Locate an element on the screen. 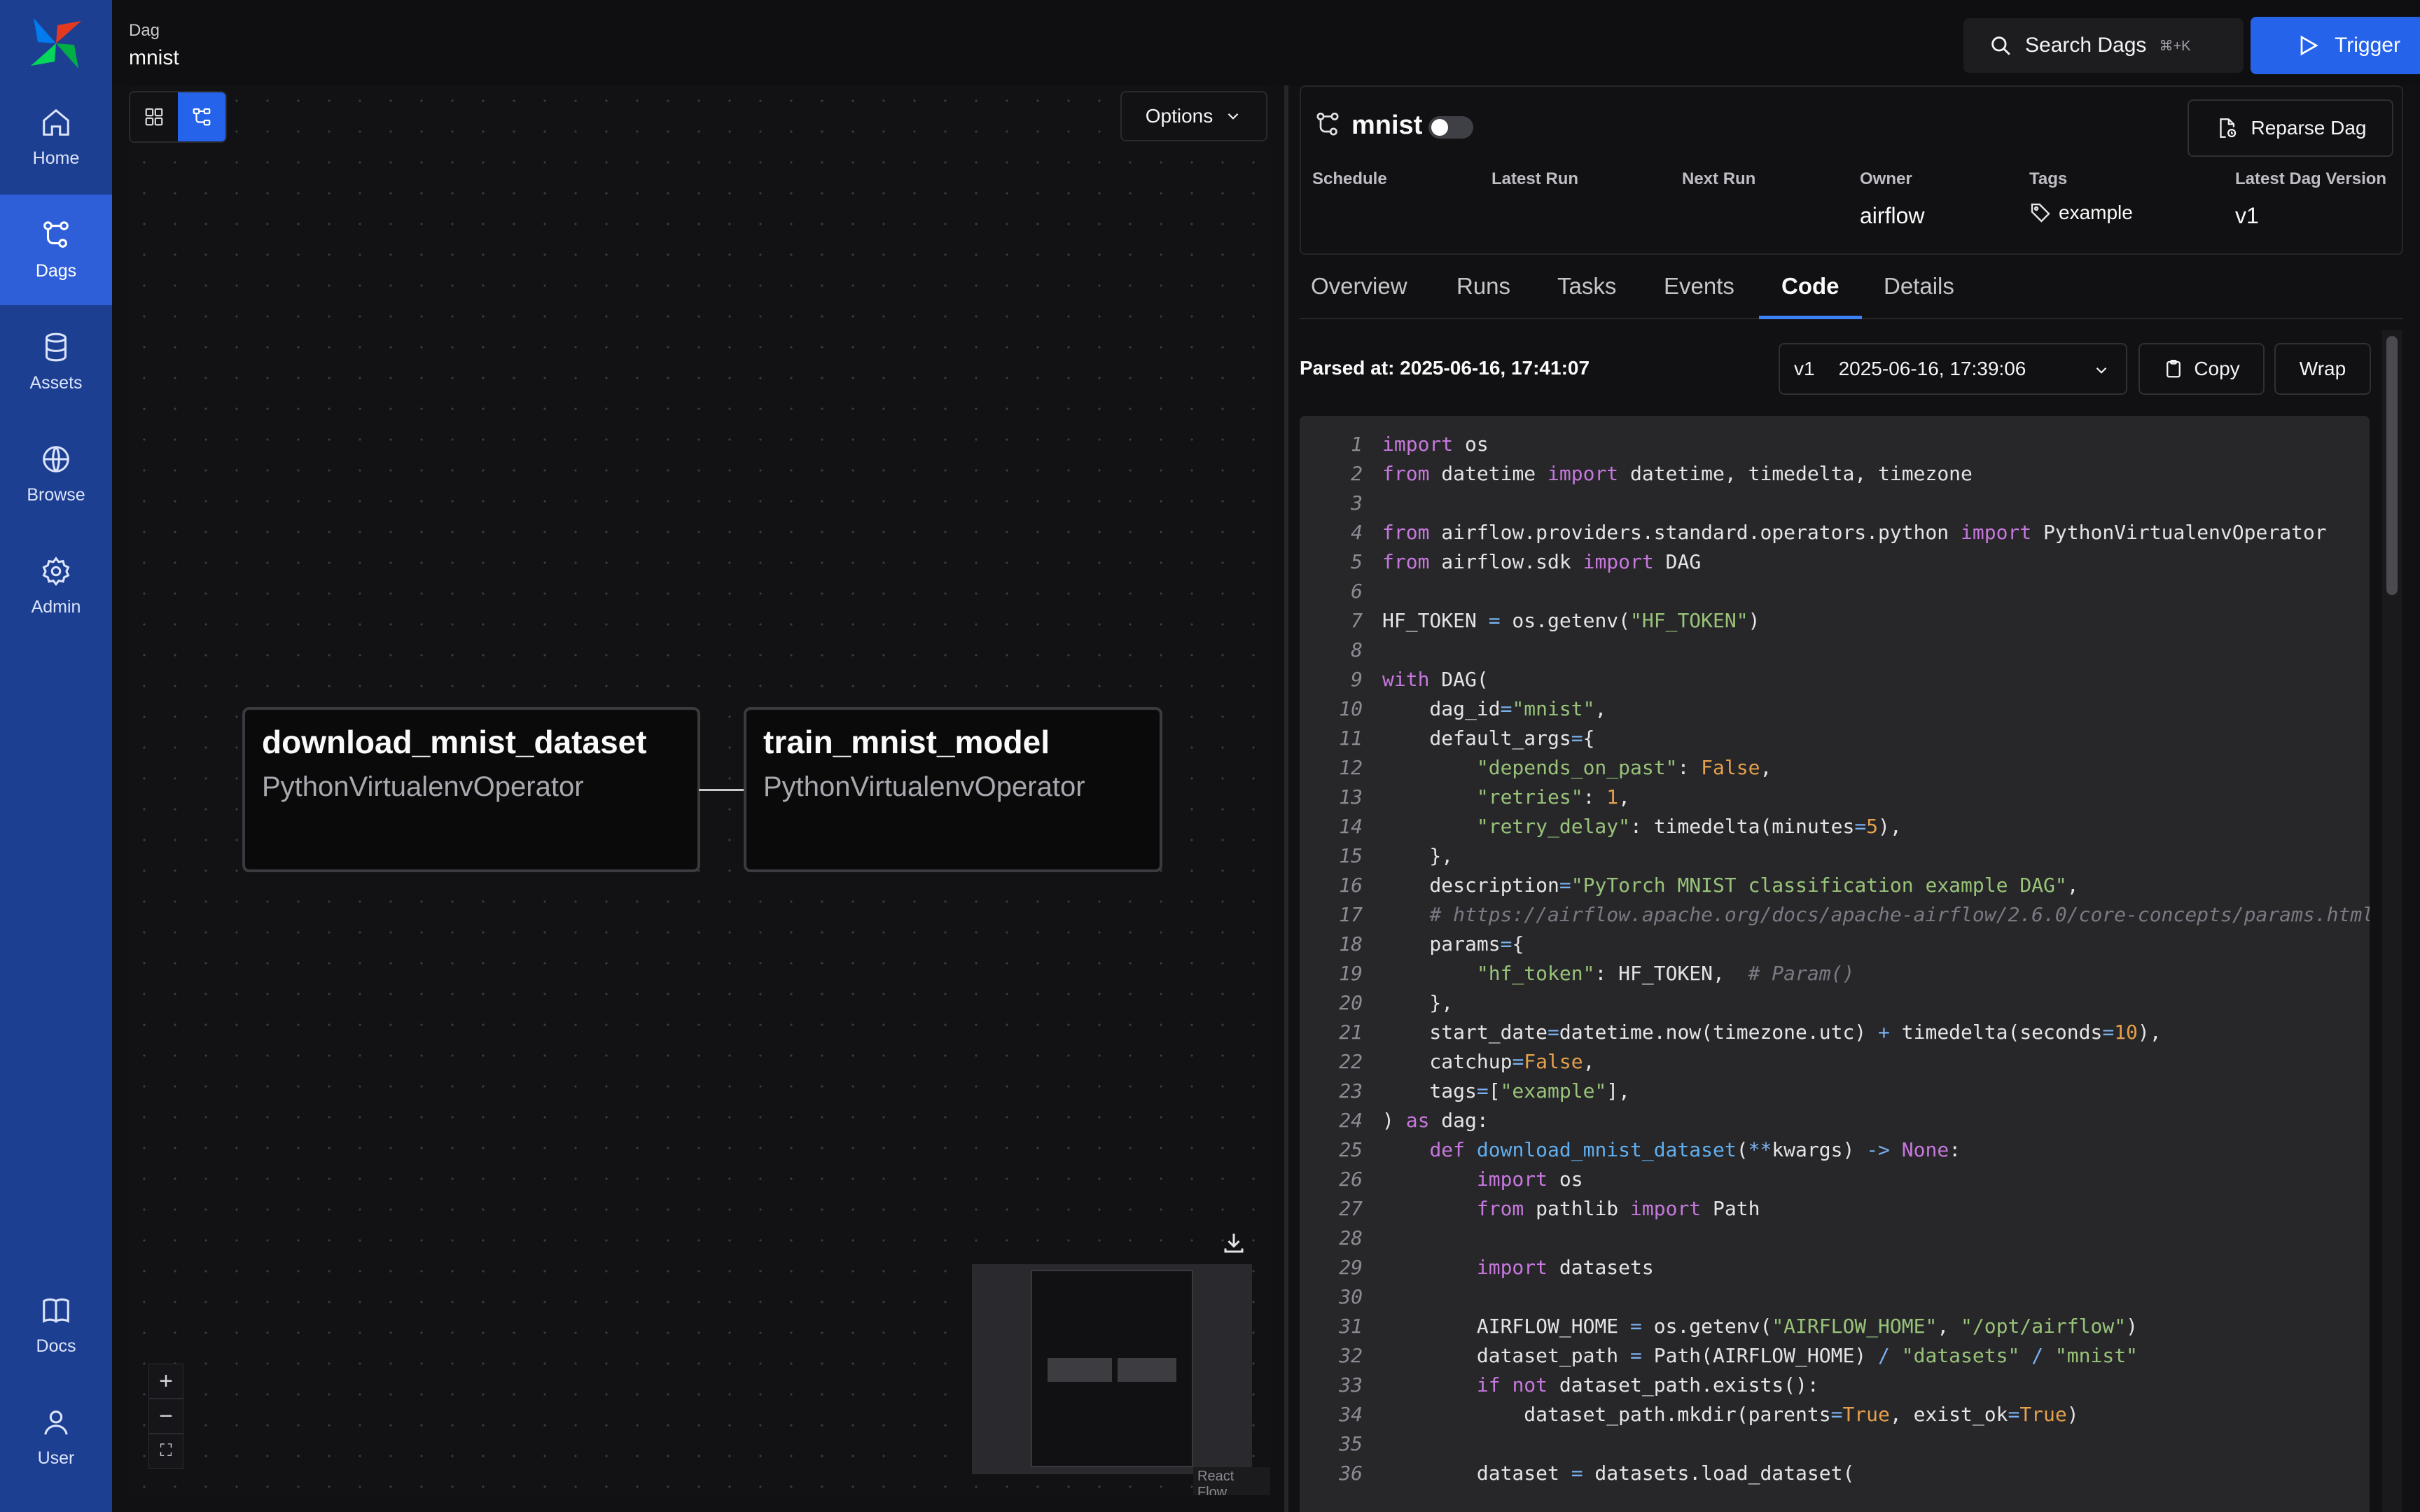  options-button: Options is located at coordinates (1193, 116).